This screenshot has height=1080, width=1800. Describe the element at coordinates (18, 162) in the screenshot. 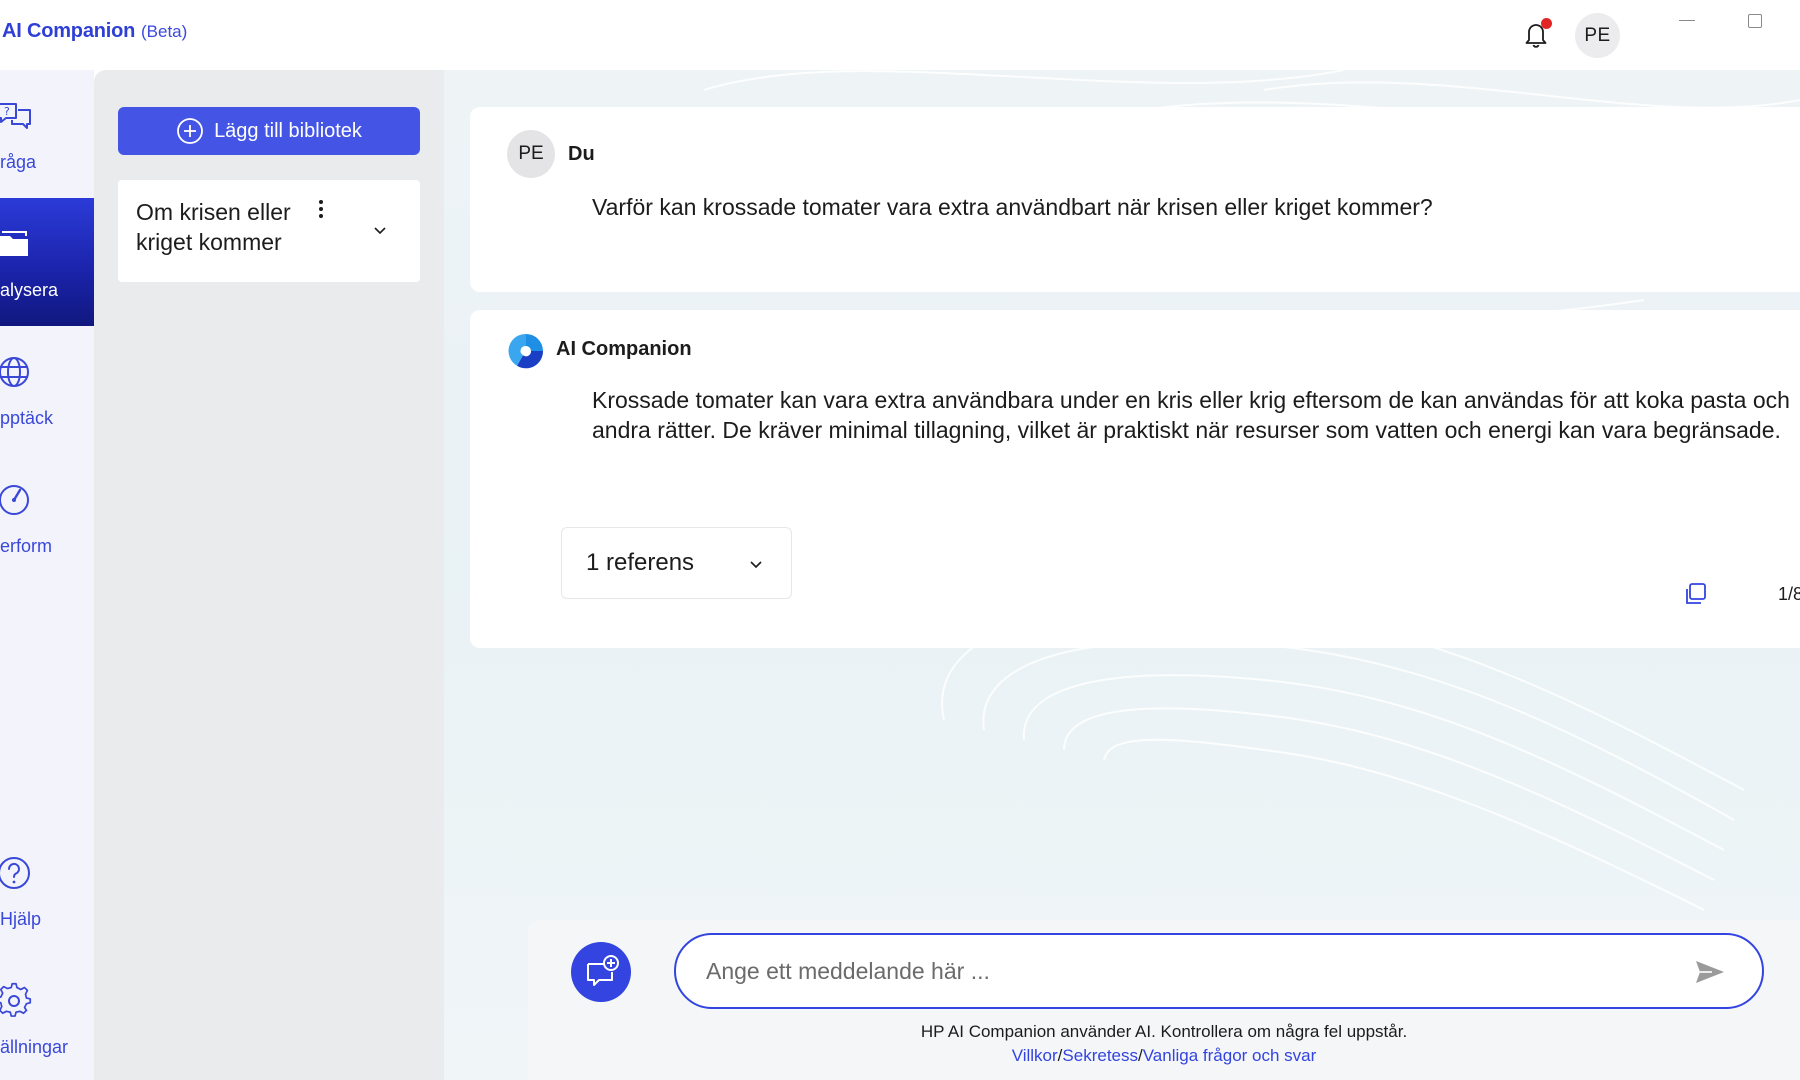

I see `nav-label: råga` at that location.